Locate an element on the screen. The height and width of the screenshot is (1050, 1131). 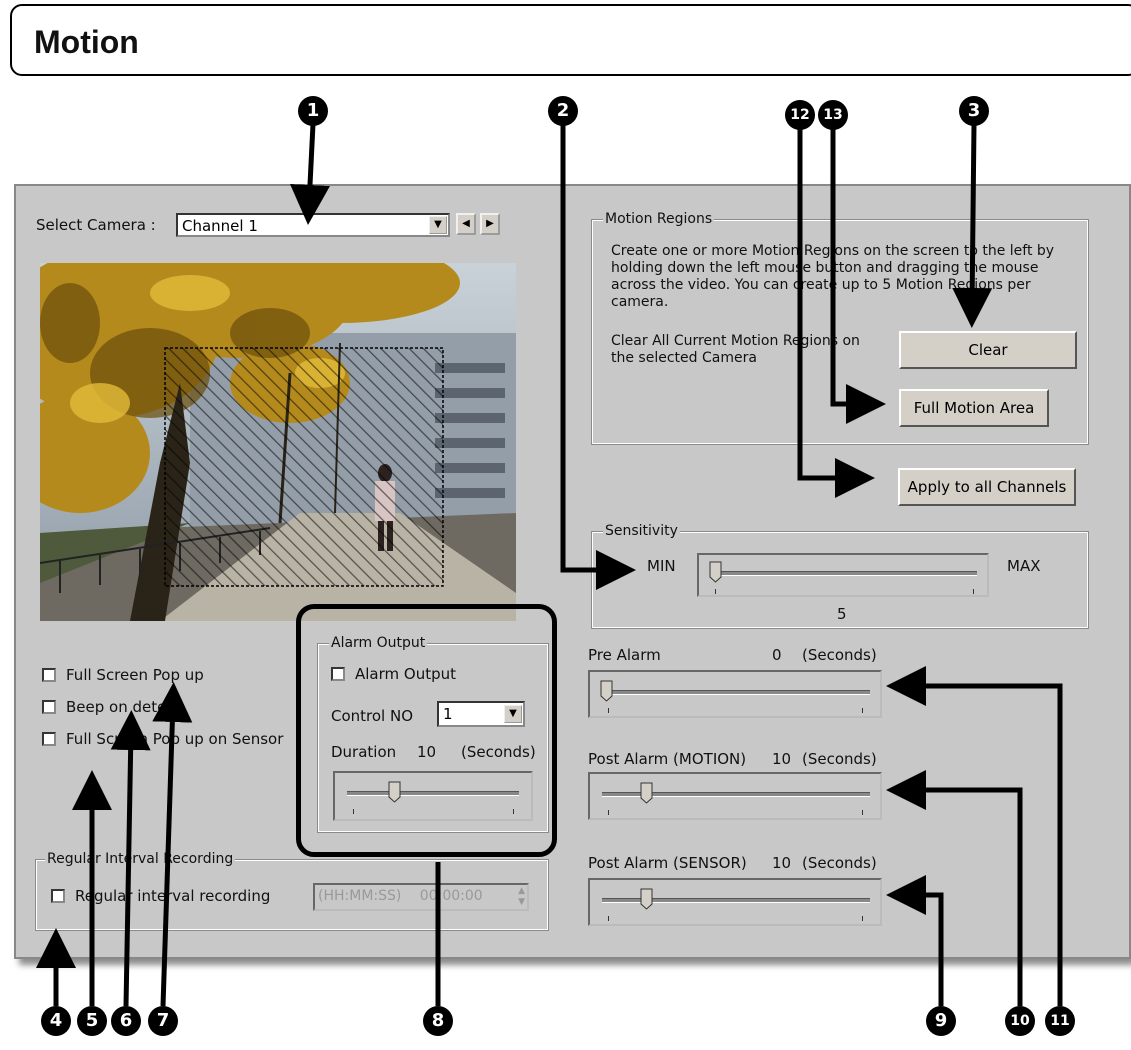
pre-alarm-unit: (Seconds) is located at coordinates (839, 655).